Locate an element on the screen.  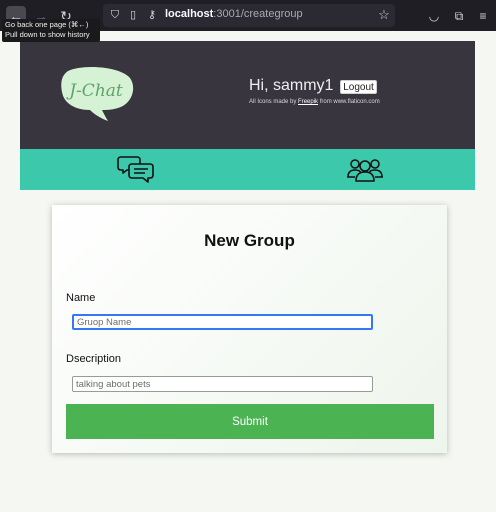
credit-prefix: All Icons made by is located at coordinates (274, 102).